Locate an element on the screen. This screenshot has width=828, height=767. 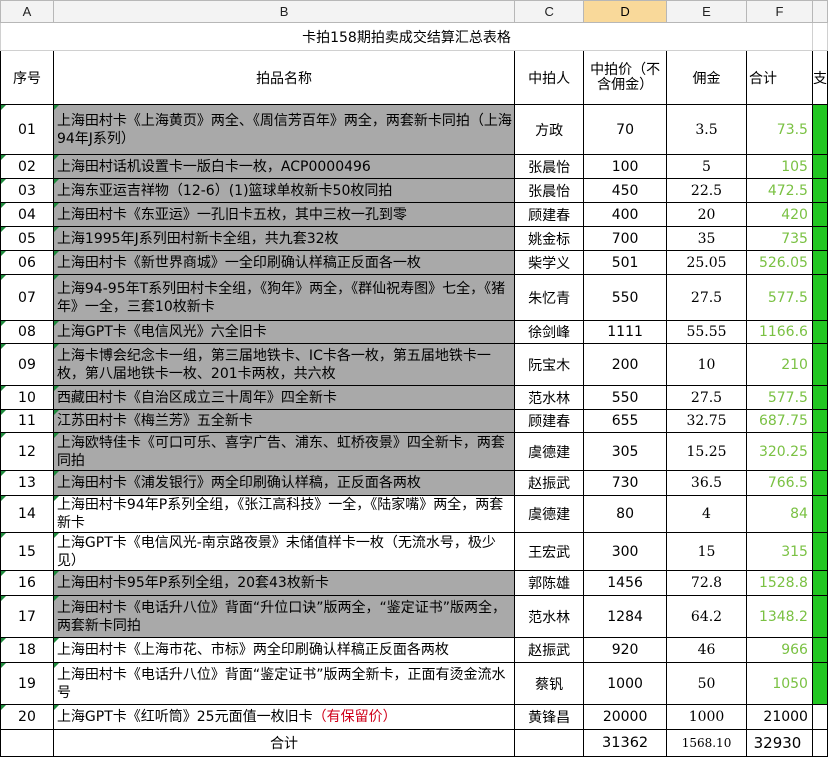
sheet-title: 卡拍158期拍卖成交结算汇总表格 is located at coordinates (406, 36).